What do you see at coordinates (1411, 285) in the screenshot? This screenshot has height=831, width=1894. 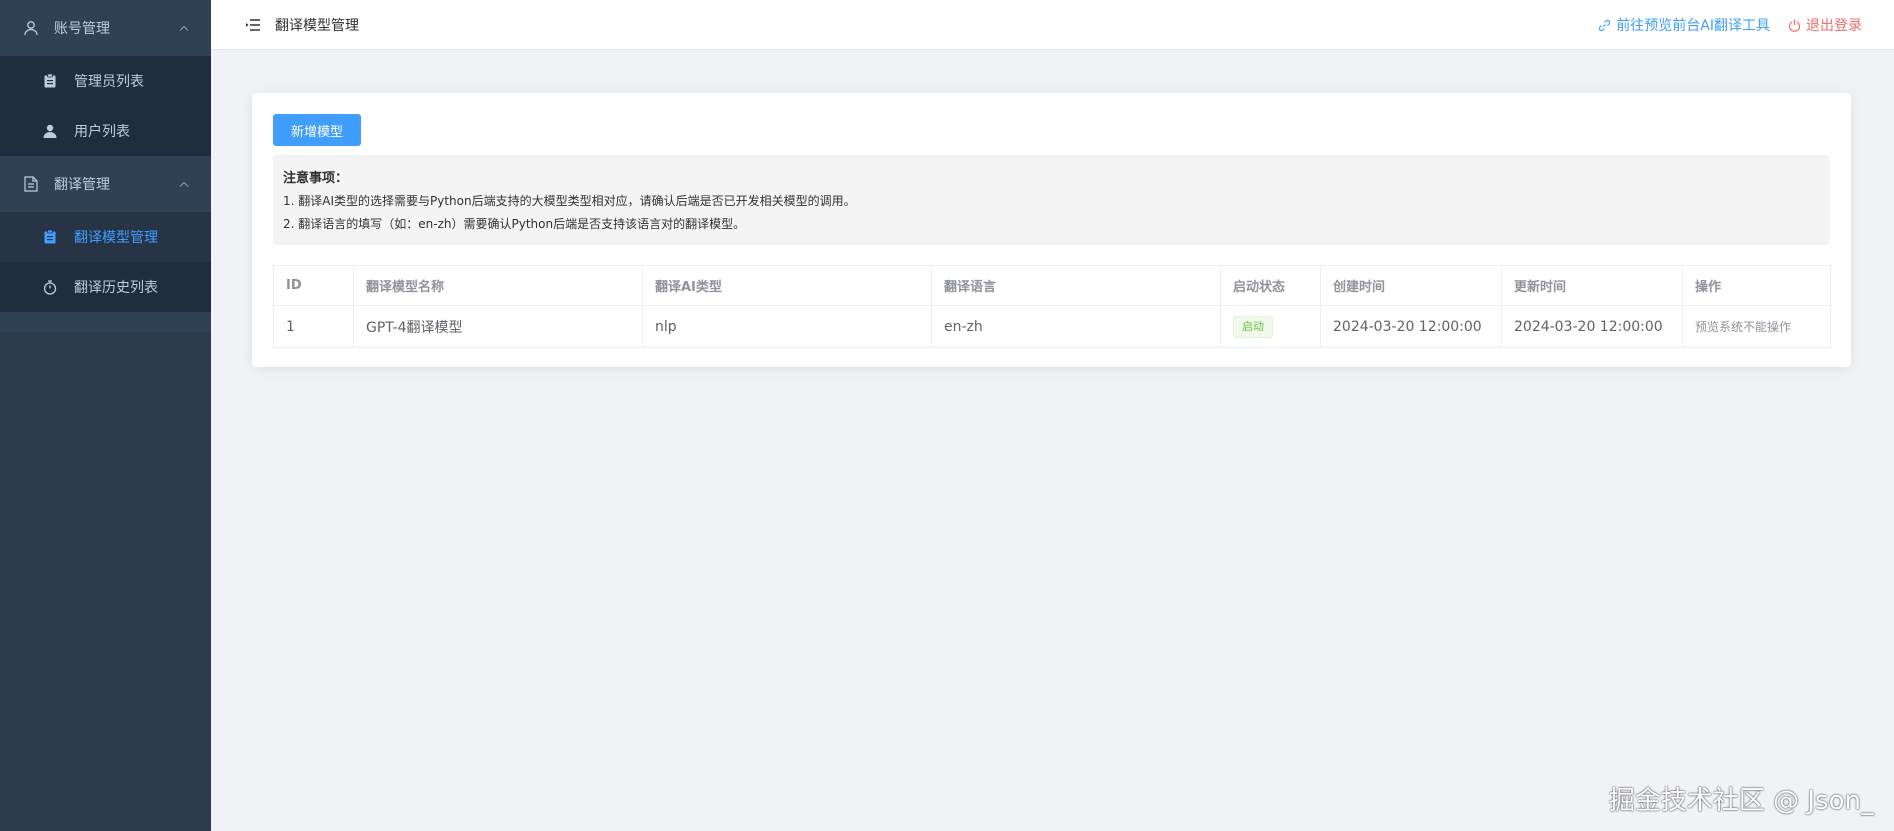 I see `column-header-created: 创建时间` at bounding box center [1411, 285].